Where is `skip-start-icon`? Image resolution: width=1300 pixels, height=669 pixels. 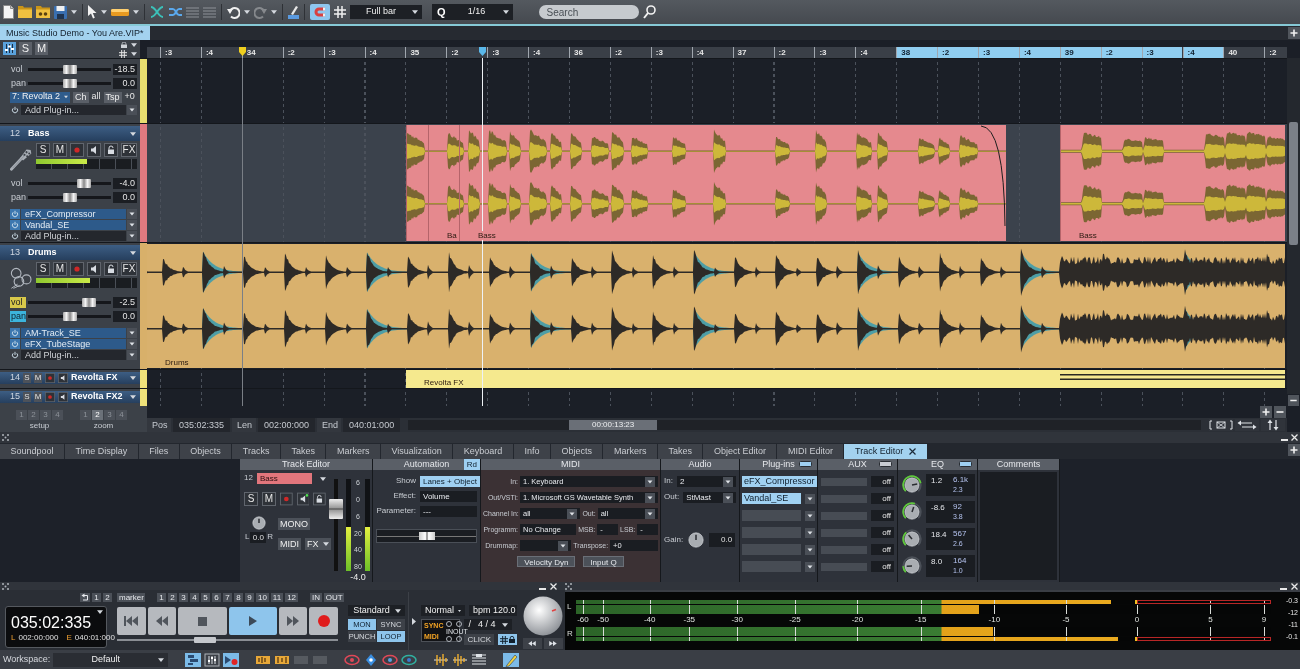 skip-start-icon is located at coordinates (131, 621).